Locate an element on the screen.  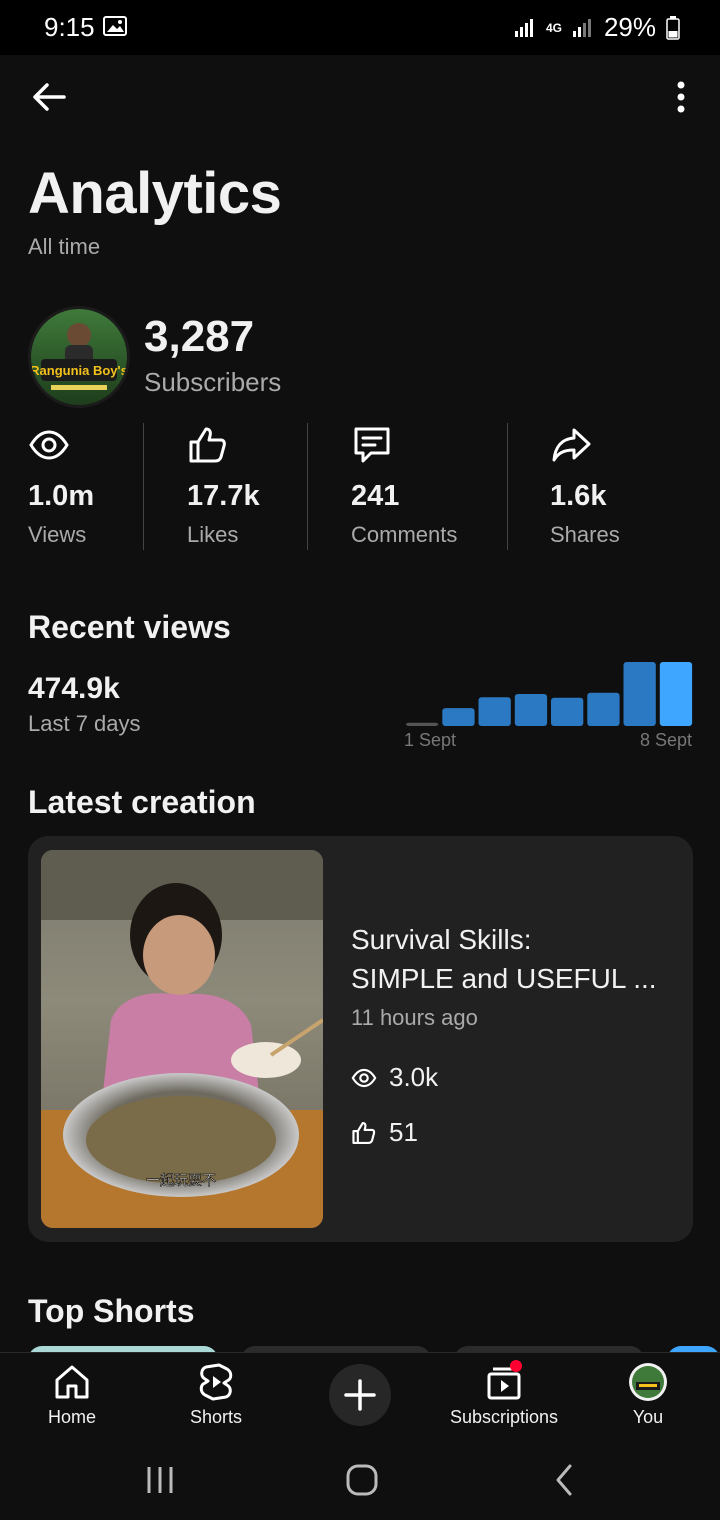
notification-dot is located at coordinates (516, 1366).